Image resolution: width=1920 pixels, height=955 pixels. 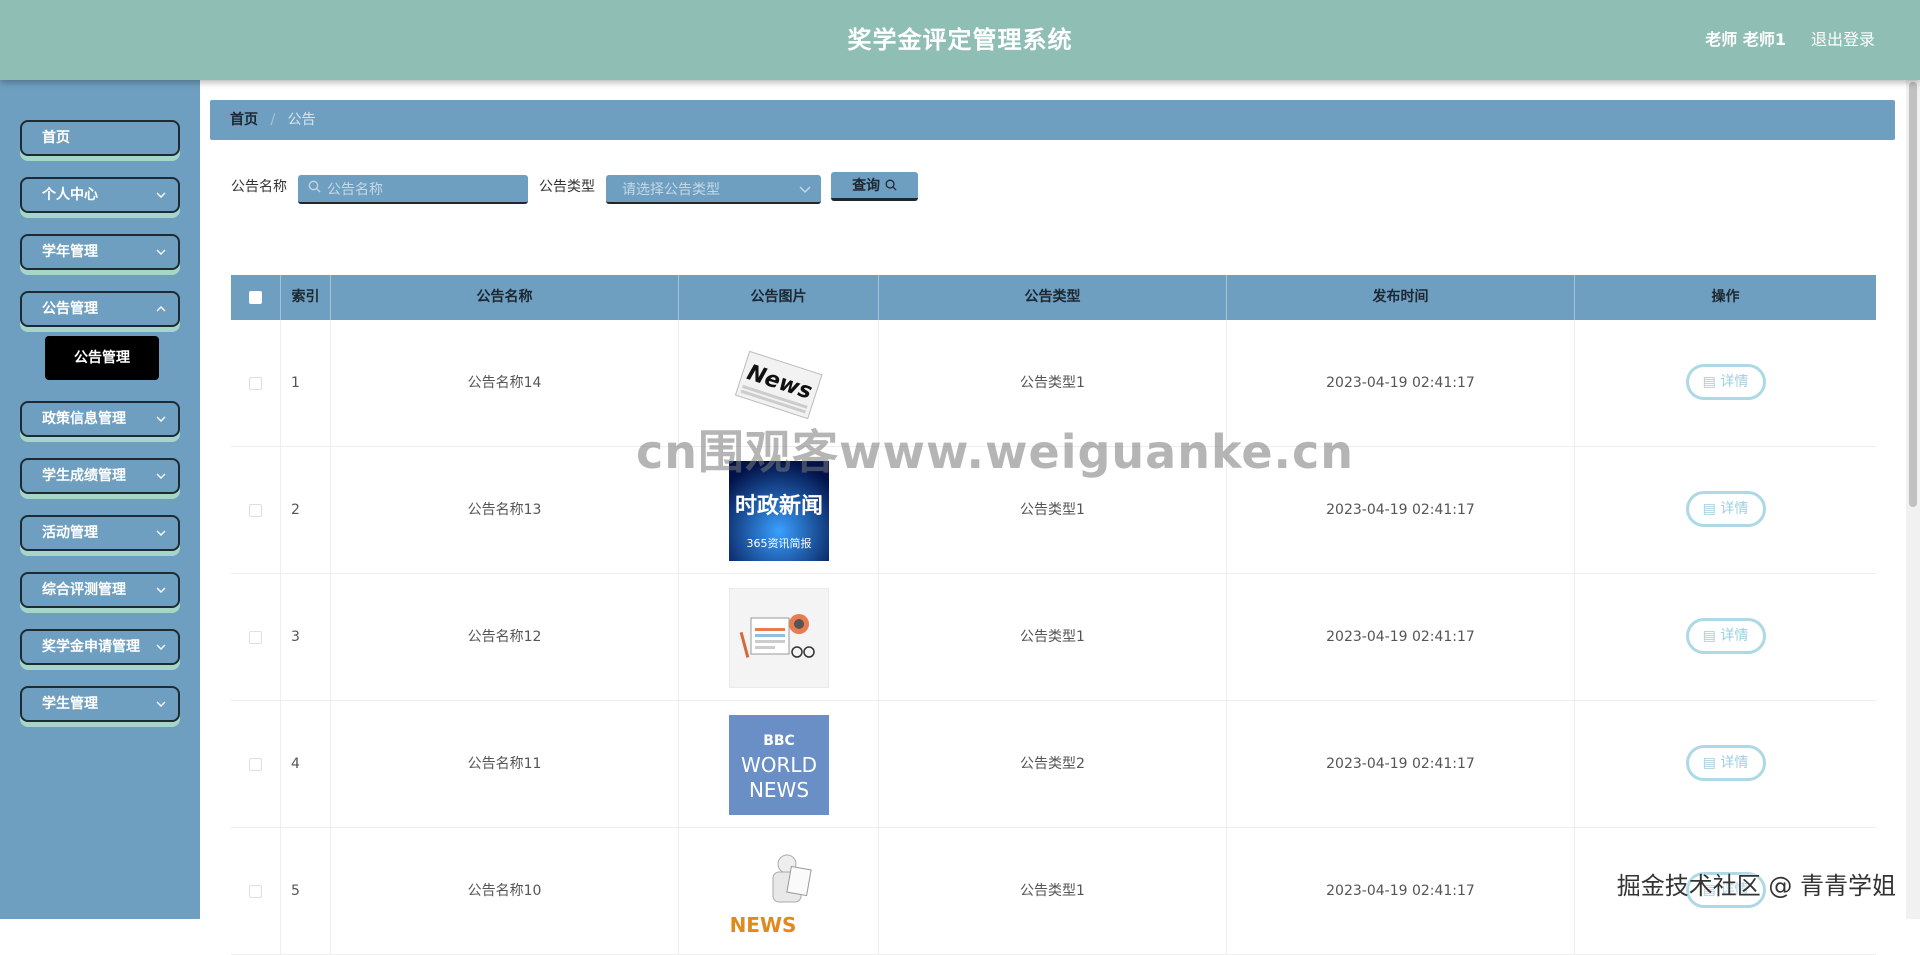 I want to click on sidebar-item-label: 首页, so click(x=56, y=138).